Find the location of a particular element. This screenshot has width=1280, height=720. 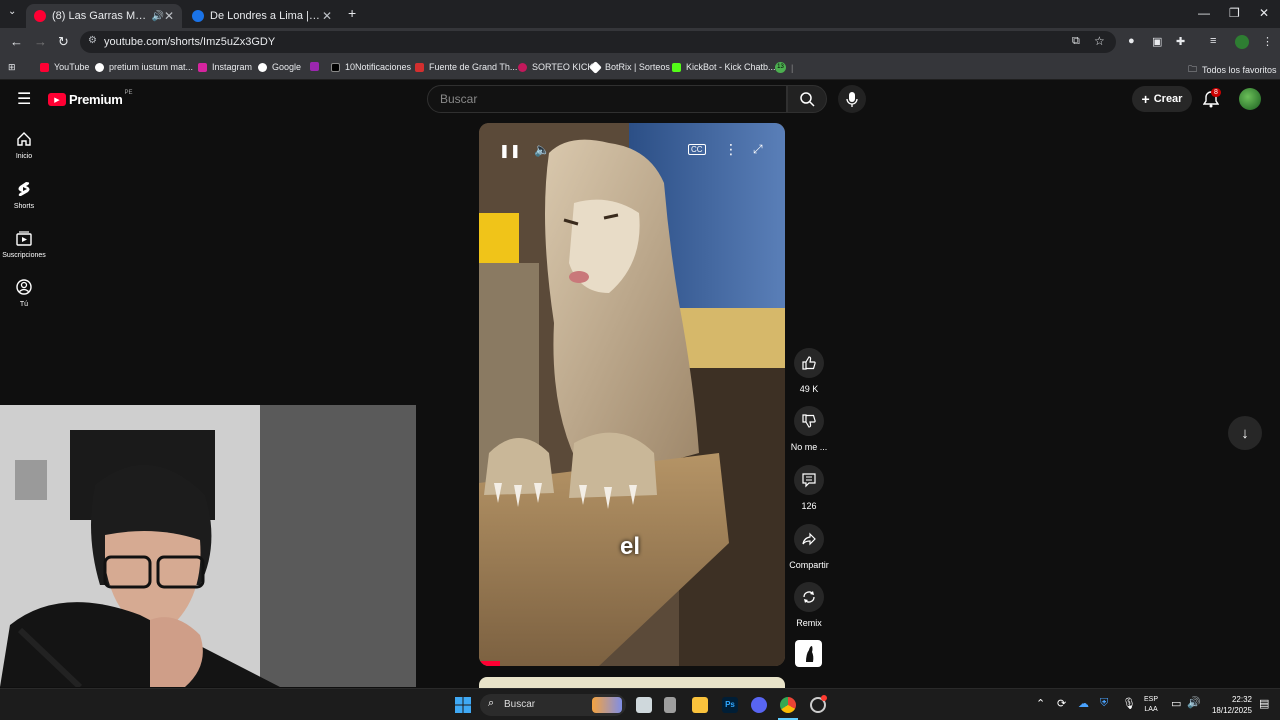

more-options-icon: ⋮ is located at coordinates (731, 149).